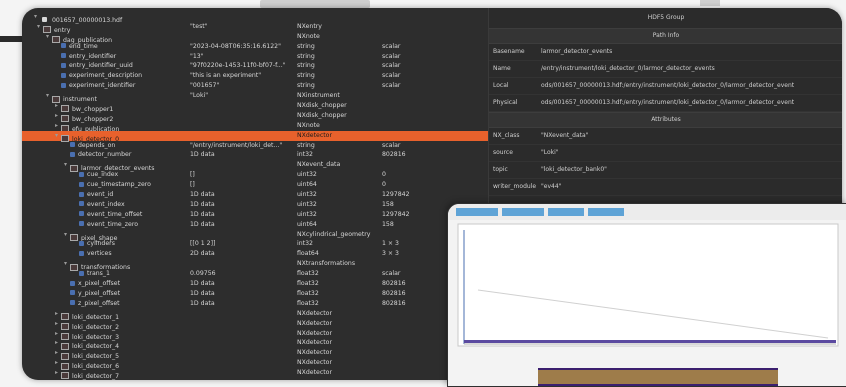 The height and width of the screenshot is (387, 846). What do you see at coordinates (255, 136) in the screenshot?
I see `tree-row: ▾loki_detector_0 NXdetector` at bounding box center [255, 136].